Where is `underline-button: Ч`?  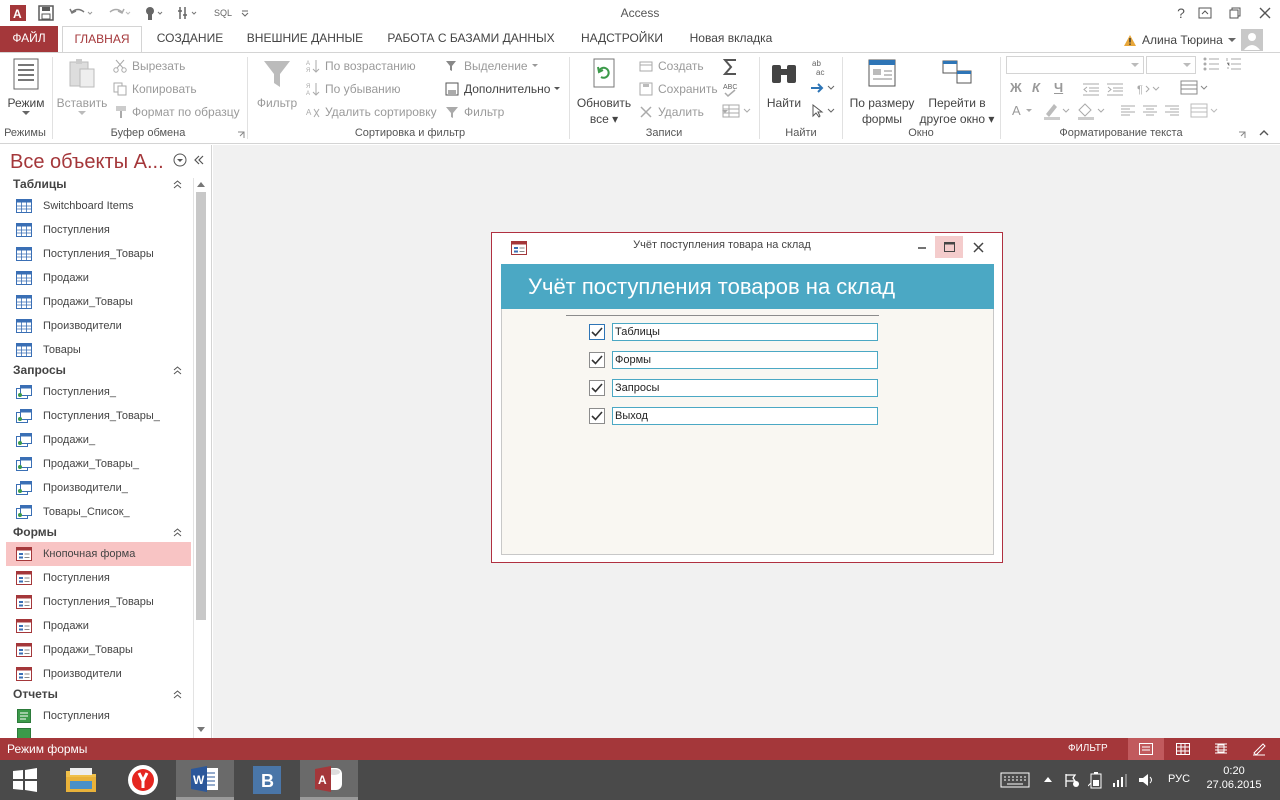 underline-button: Ч is located at coordinates (1058, 87).